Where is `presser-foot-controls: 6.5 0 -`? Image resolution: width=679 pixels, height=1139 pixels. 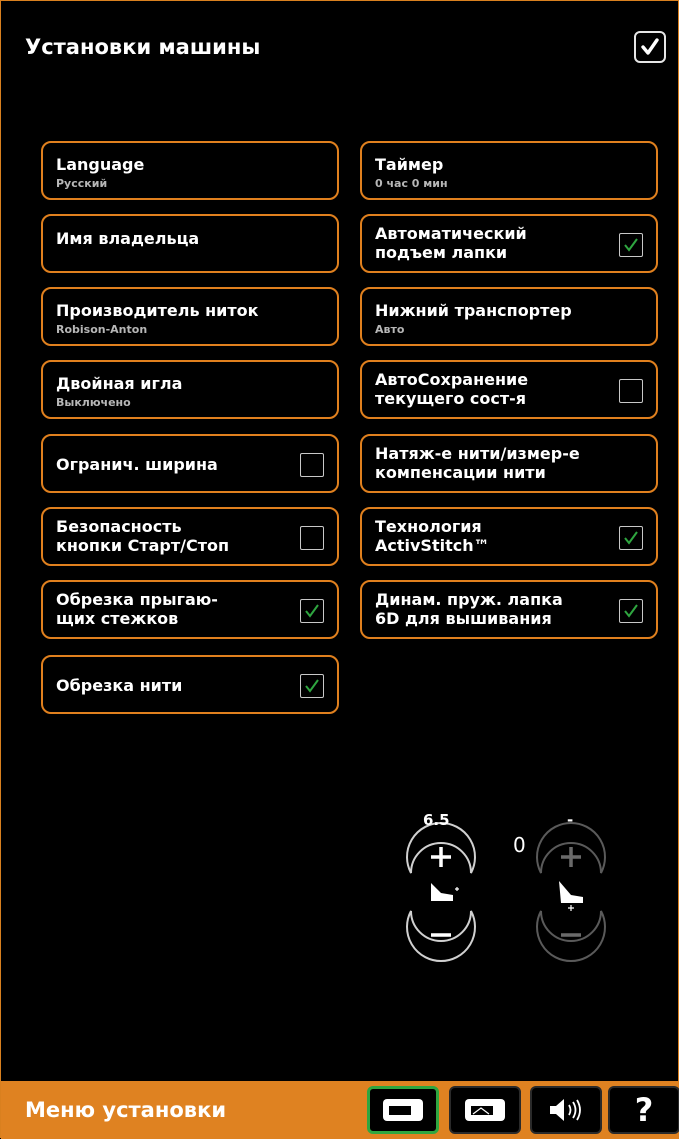
presser-foot-controls: 6.5 0 - is located at coordinates (511, 896).